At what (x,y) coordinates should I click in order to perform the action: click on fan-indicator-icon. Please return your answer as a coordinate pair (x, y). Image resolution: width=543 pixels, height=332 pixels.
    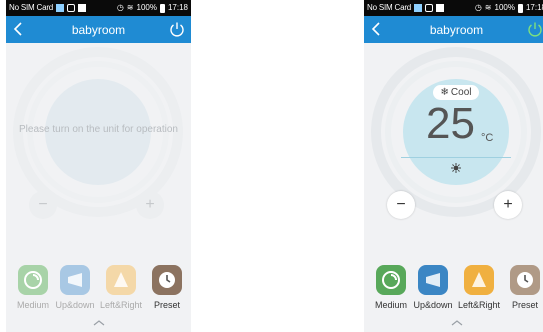
    Looking at the image, I should click on (456, 168).